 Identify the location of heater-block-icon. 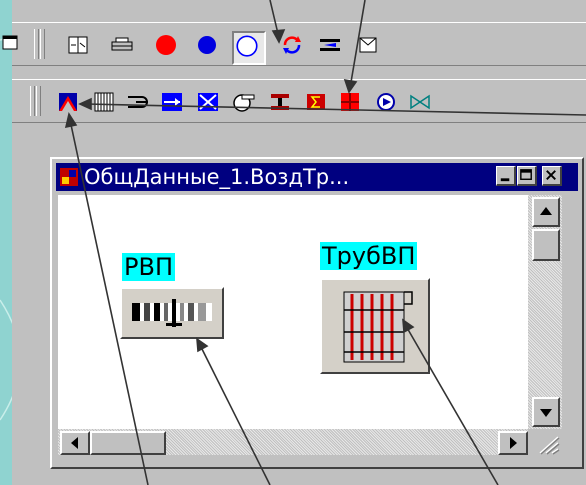
(350, 102).